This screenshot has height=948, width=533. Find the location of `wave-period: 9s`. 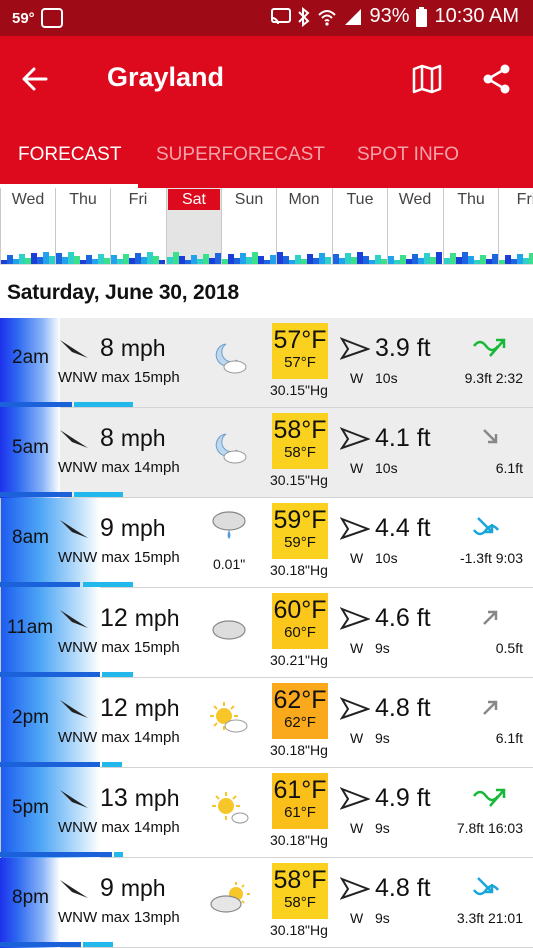

wave-period: 9s is located at coordinates (382, 648).